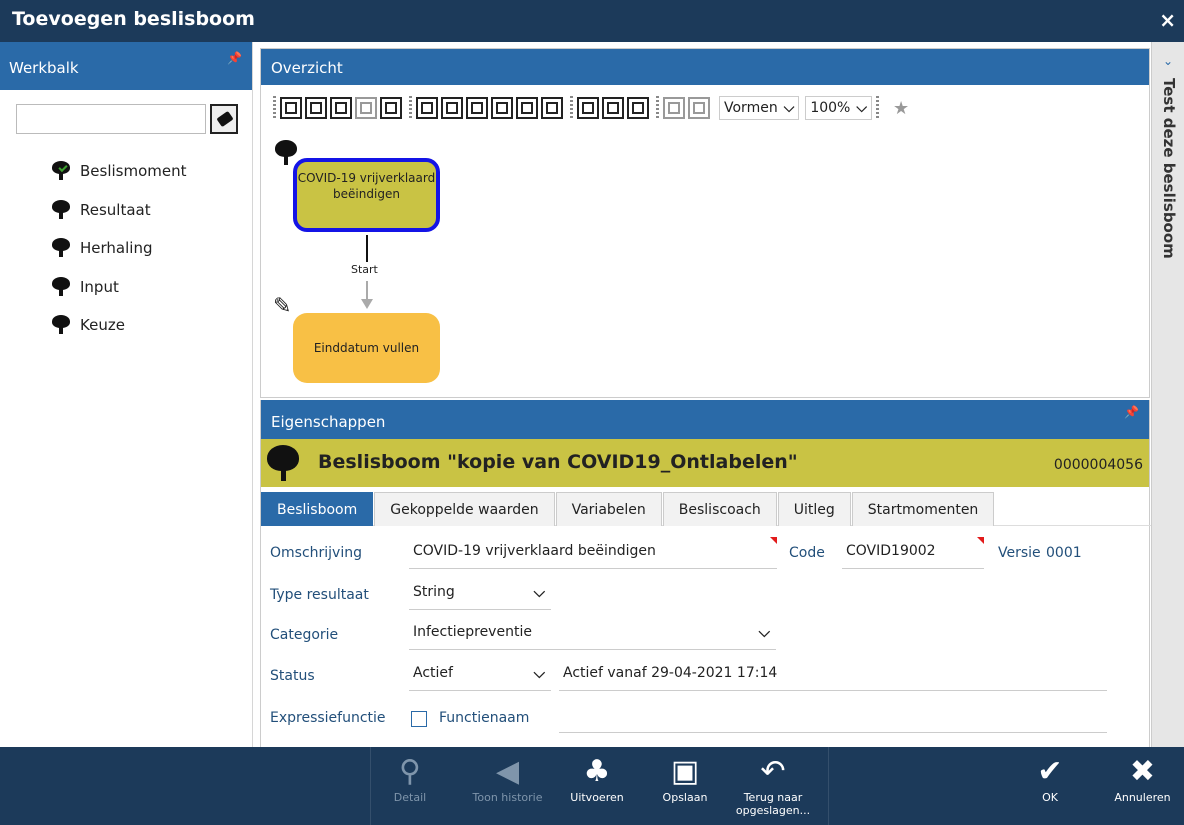  I want to click on toon-historie-button: ◀ Toon historie, so click(507, 786).